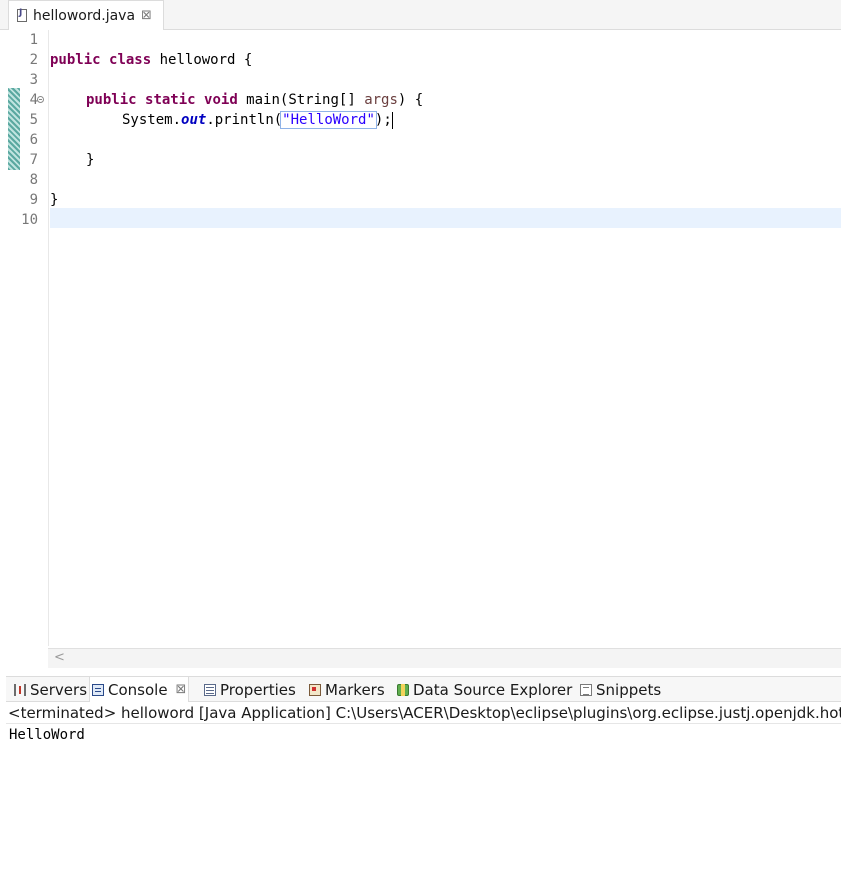 This screenshot has width=841, height=885. Describe the element at coordinates (40, 99) in the screenshot. I see `collapse-icon` at that location.